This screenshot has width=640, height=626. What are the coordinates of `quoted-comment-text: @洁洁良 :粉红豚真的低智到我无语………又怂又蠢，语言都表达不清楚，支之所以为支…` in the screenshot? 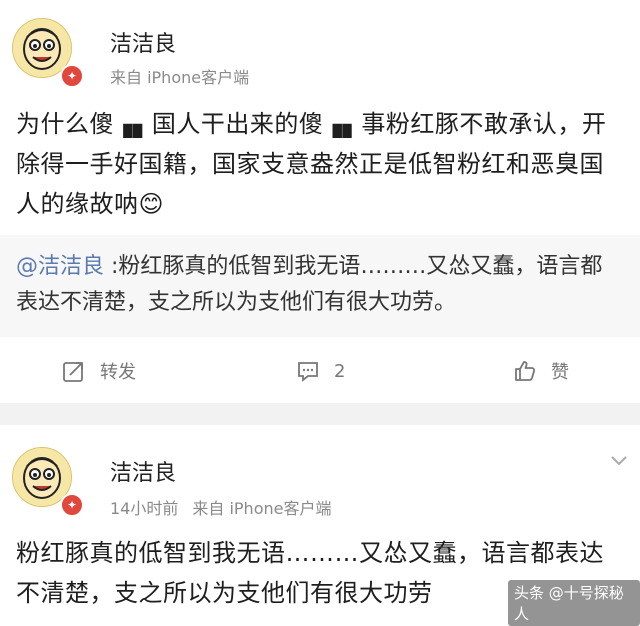 It's located at (320, 285).